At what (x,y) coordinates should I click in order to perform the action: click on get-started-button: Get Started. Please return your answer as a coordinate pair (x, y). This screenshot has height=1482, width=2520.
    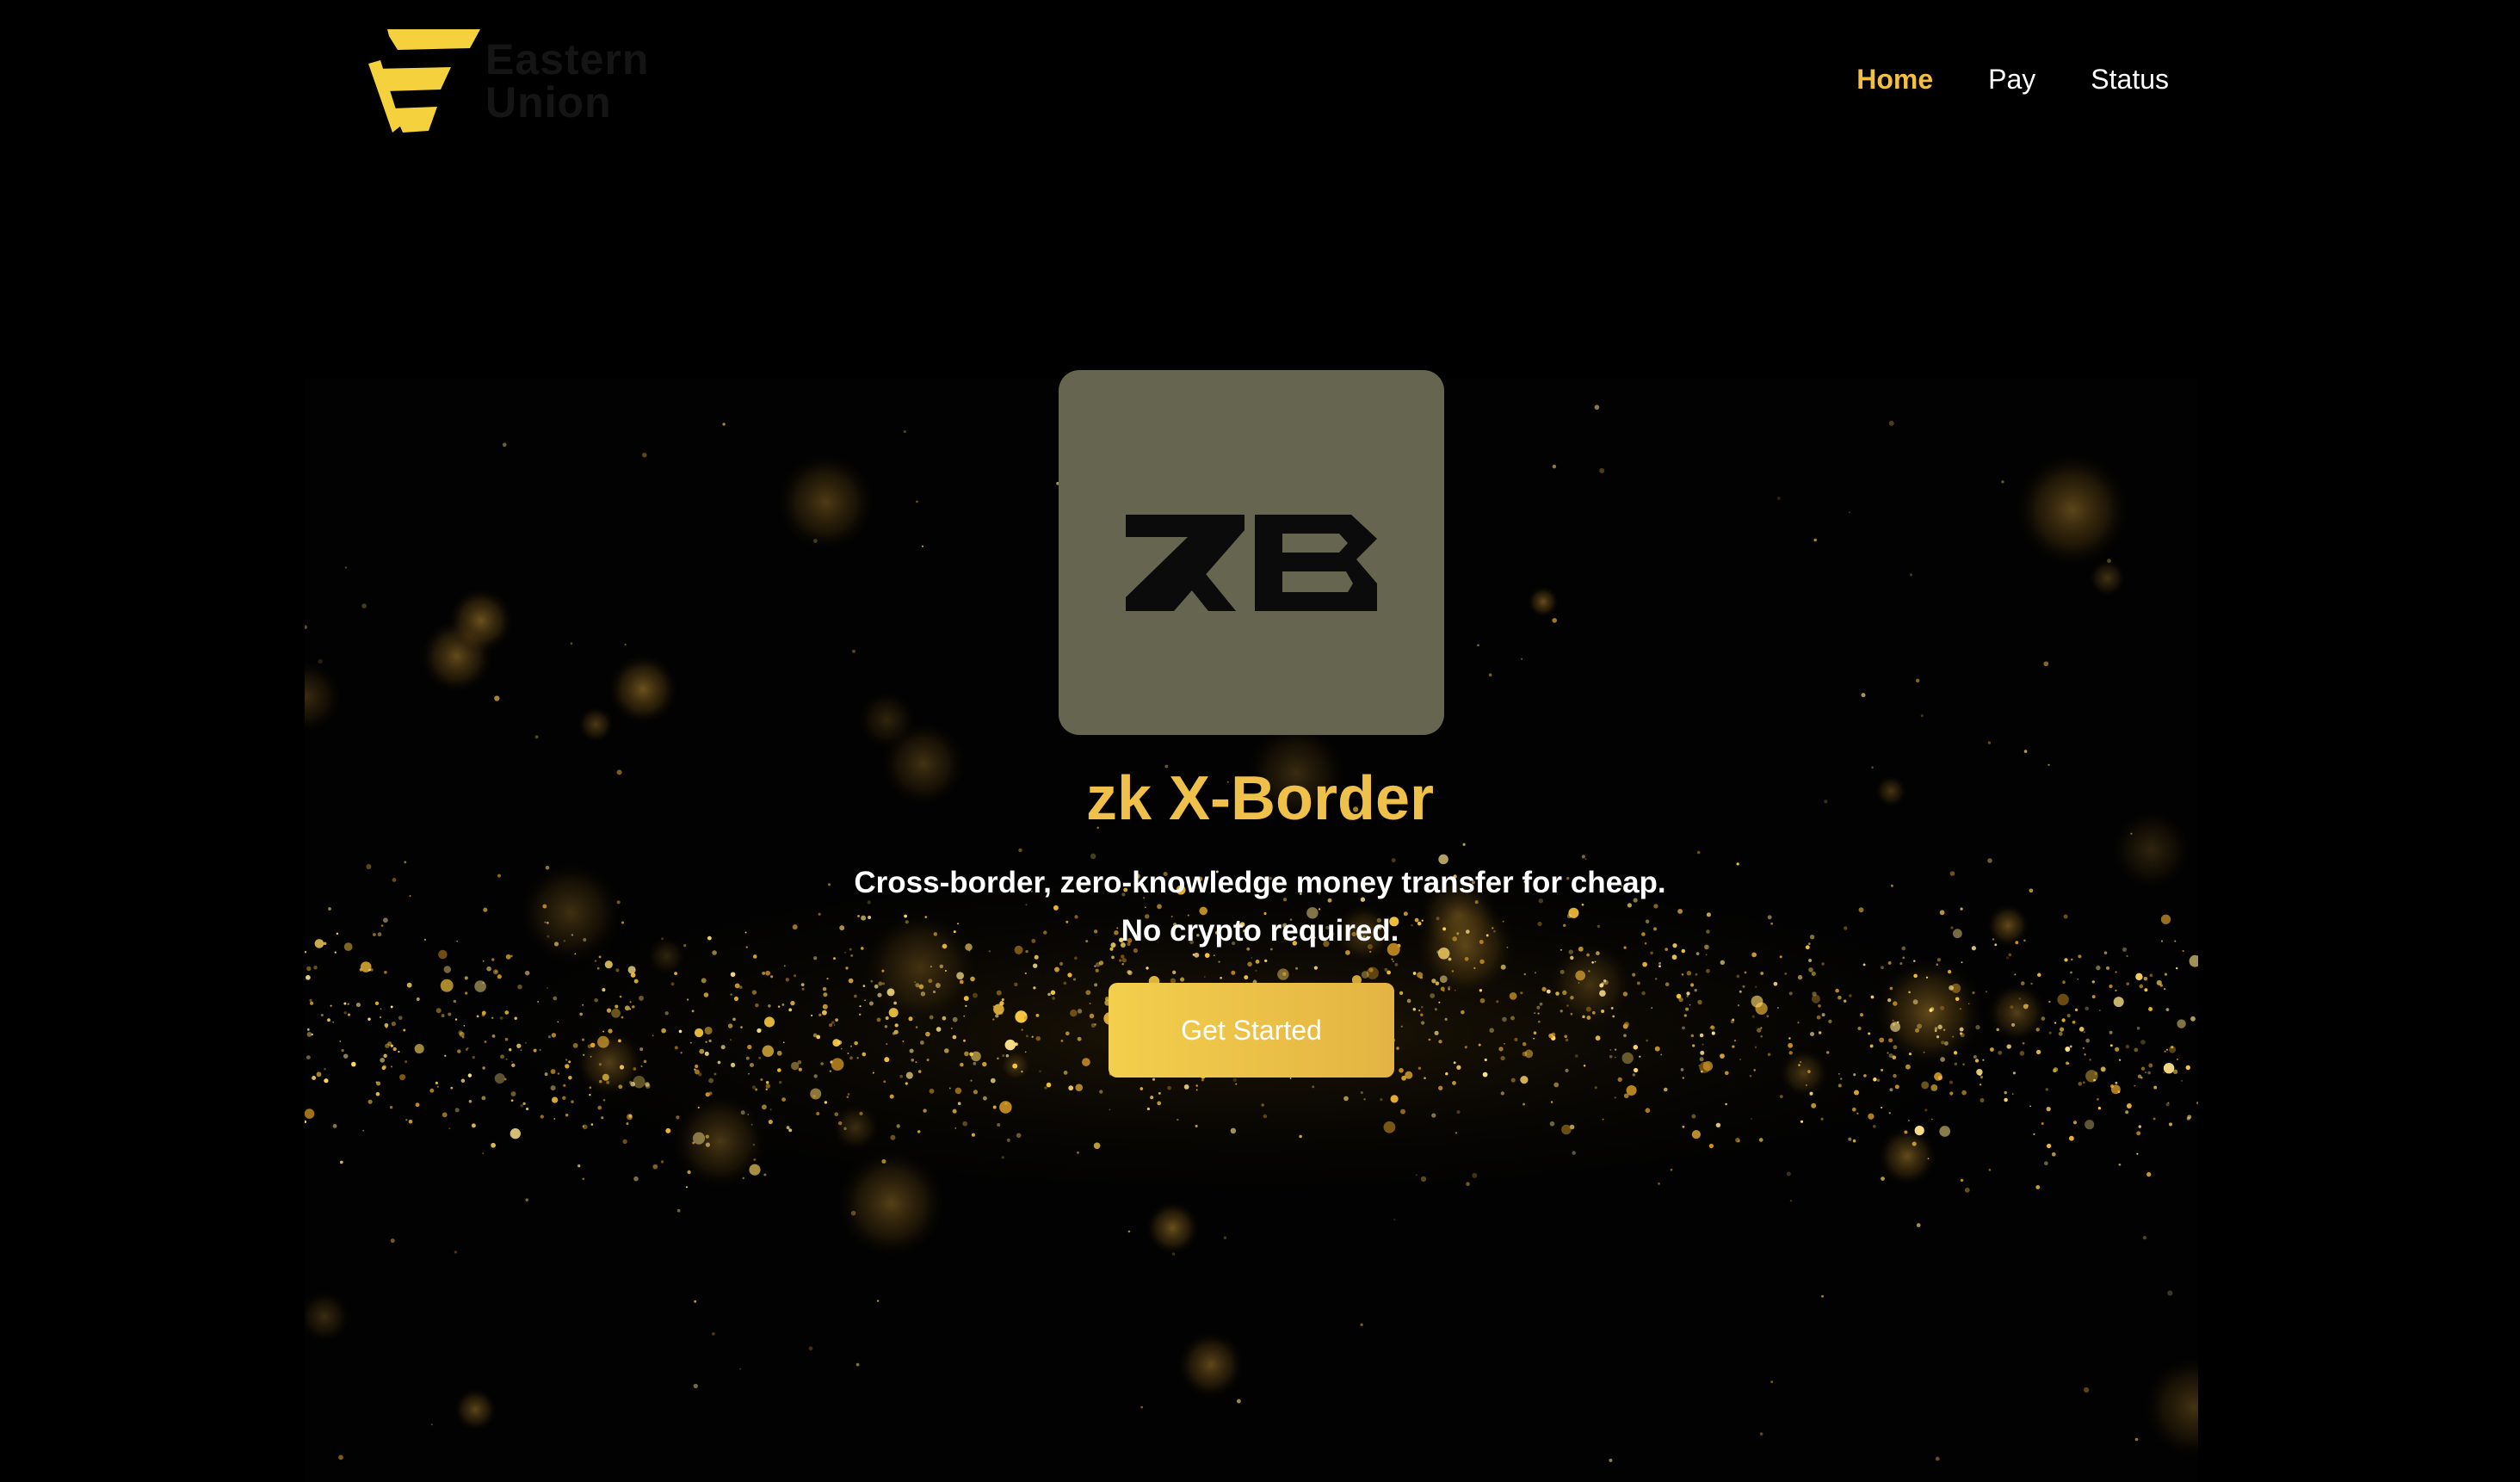
    Looking at the image, I should click on (1251, 1030).